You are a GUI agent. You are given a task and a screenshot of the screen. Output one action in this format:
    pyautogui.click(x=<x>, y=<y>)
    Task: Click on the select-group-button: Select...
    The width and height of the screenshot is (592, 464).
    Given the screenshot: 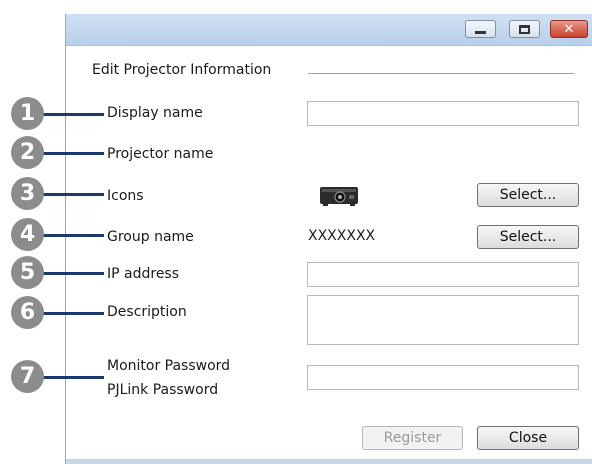 What is the action you would take?
    pyautogui.click(x=528, y=237)
    